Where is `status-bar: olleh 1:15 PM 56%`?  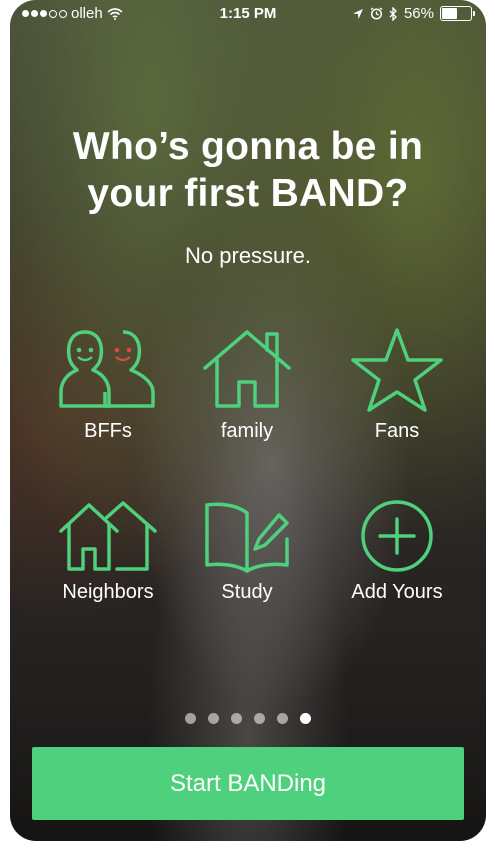
status-bar: olleh 1:15 PM 56% is located at coordinates (248, 14).